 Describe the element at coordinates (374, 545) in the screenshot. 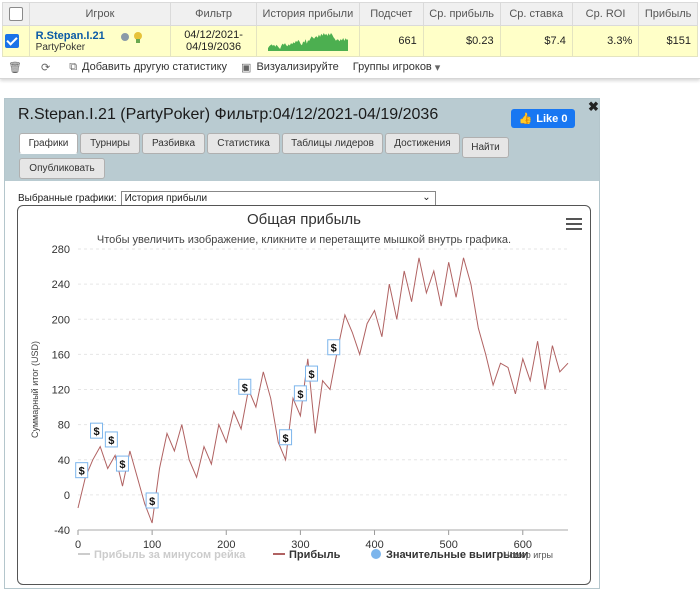

I see `x-tick-label: 400` at that location.